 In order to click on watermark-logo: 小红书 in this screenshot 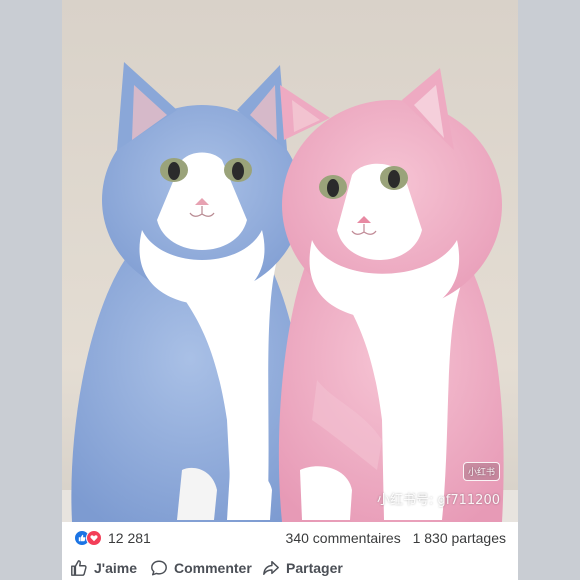, I will do `click(481, 471)`.